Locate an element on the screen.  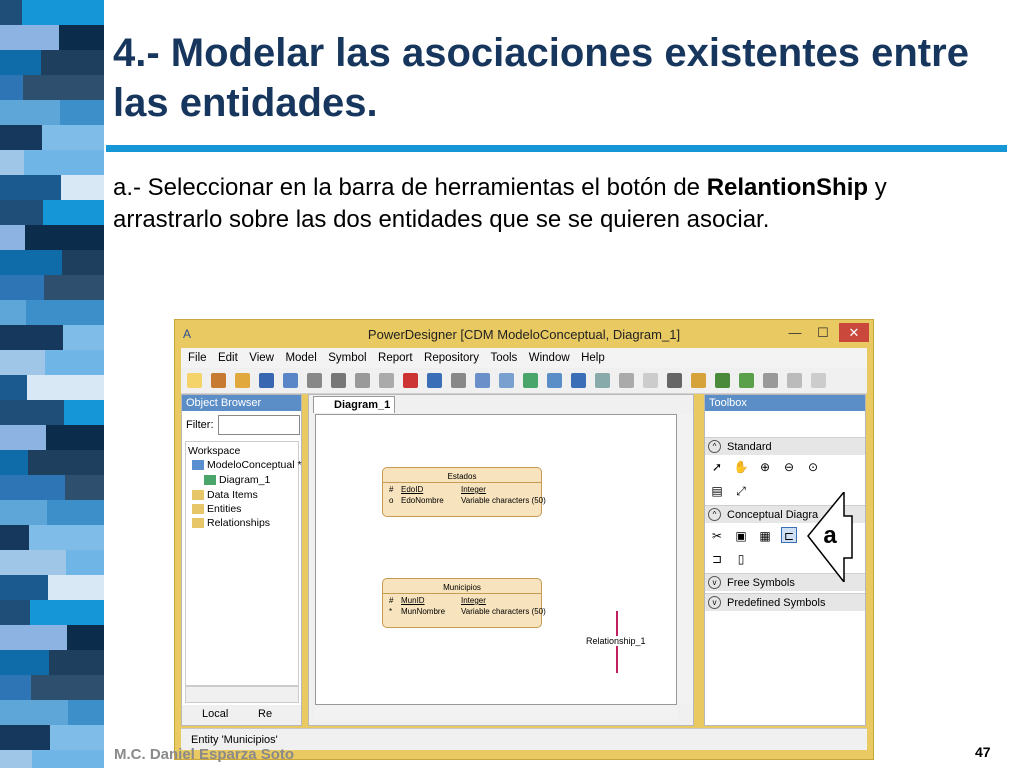
toolbox-section-predefined-symbols: v Predefined Symbols is located at coordinates (785, 602).